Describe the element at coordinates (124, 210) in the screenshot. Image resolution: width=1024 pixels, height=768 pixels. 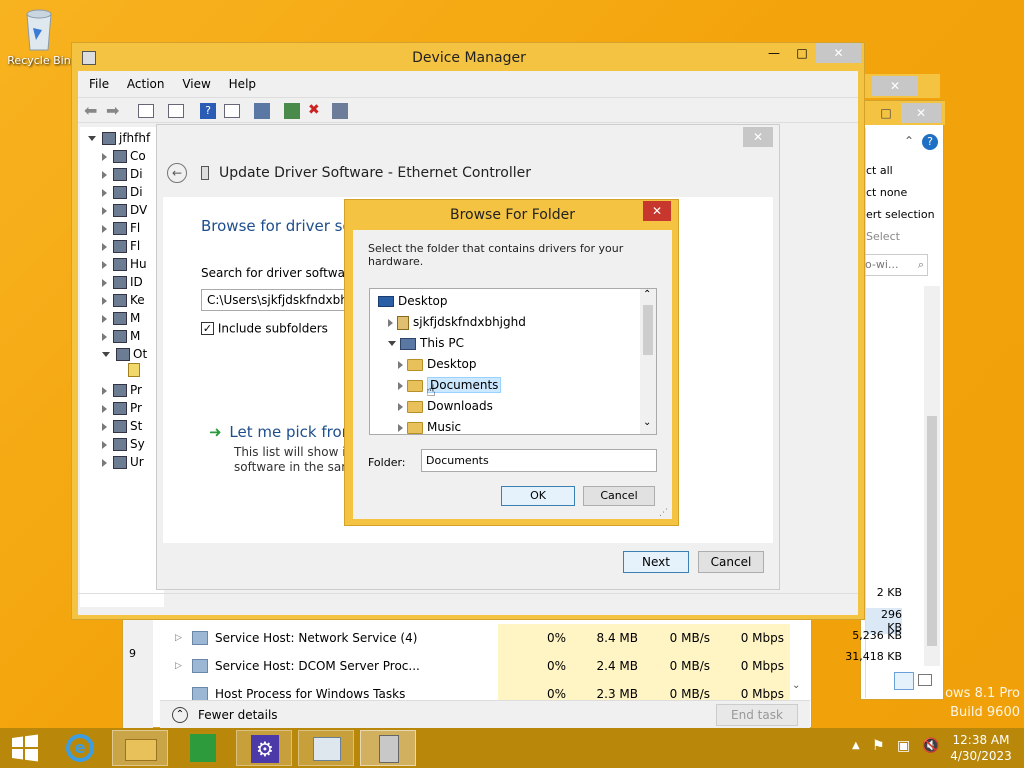
I see `device-category: DV` at that location.